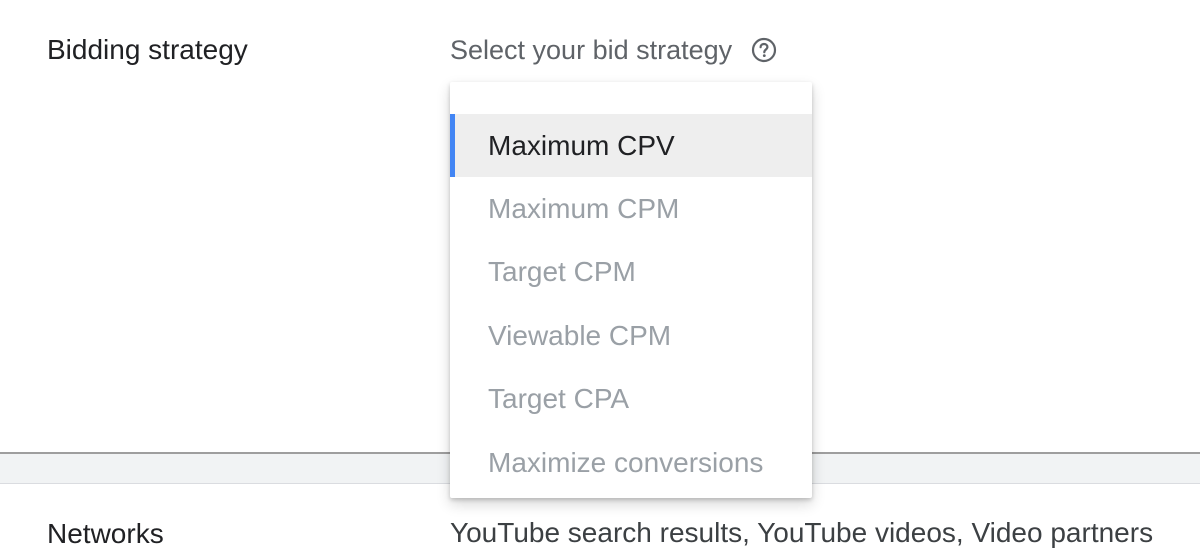  I want to click on option-maximum-cpv: Maximum CPV, so click(631, 146).